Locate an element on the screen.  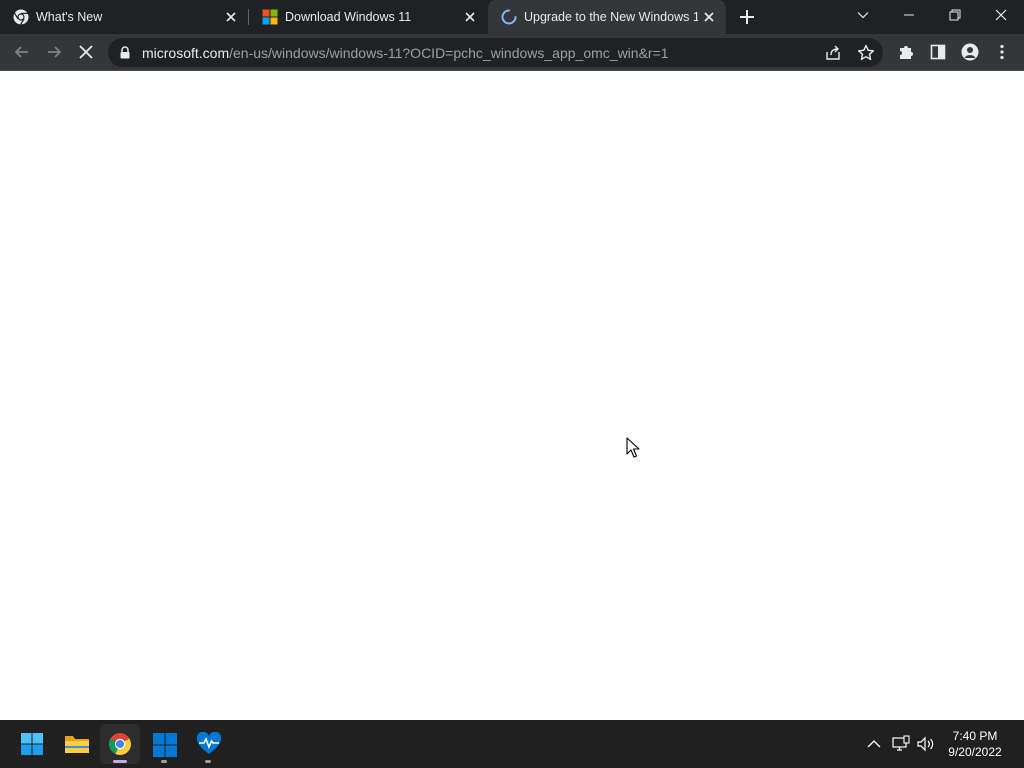
chevron-down-icon is located at coordinates (863, 15).